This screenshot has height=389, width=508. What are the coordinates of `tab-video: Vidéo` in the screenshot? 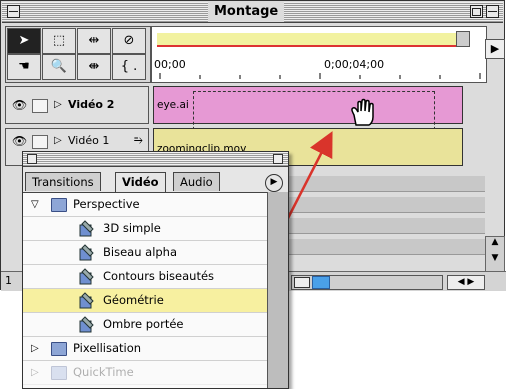 It's located at (140, 182).